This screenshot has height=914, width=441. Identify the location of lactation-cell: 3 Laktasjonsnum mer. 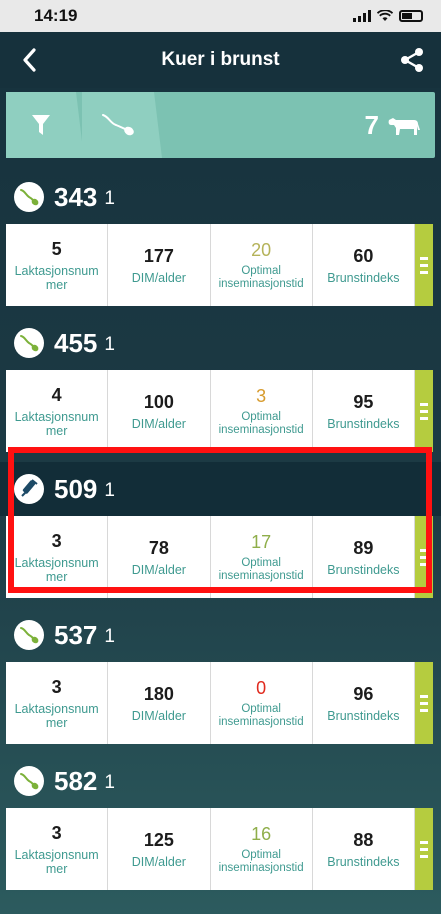
(57, 849).